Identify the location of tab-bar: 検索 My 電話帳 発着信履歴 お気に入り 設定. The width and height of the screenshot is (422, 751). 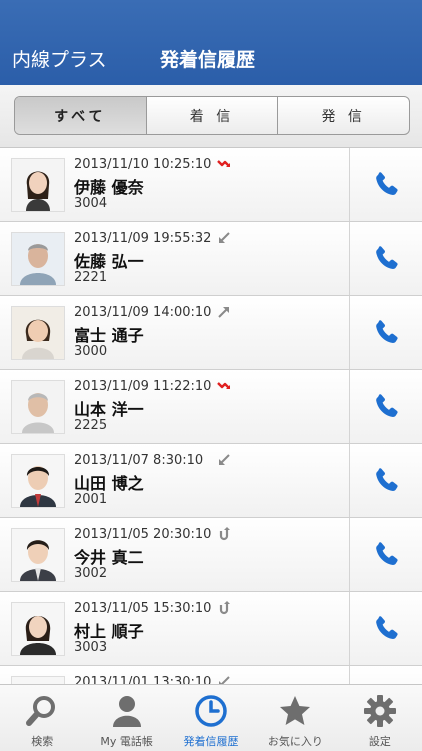
(211, 717).